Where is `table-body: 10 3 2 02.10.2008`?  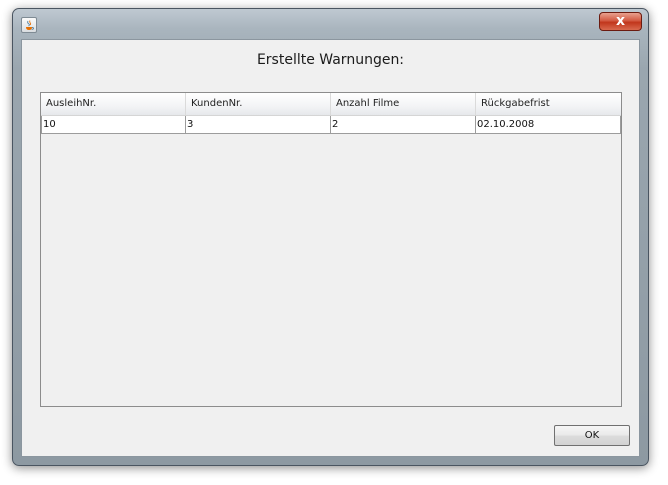 table-body: 10 3 2 02.10.2008 is located at coordinates (331, 125).